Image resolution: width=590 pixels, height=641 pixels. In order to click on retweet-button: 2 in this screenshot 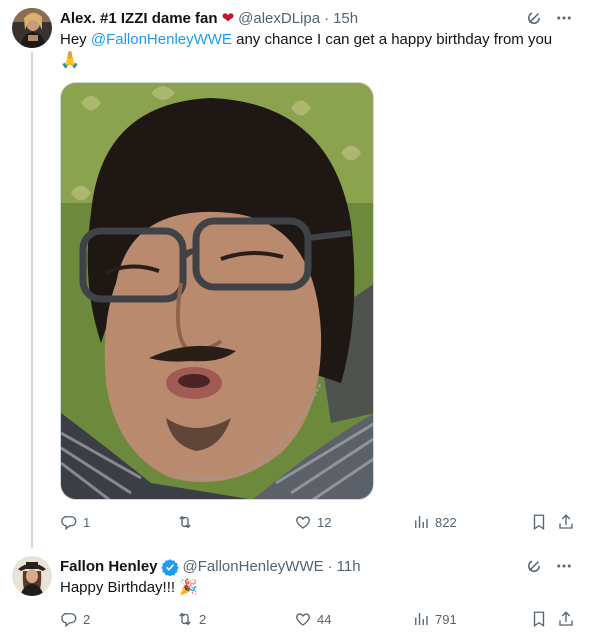, I will do `click(191, 619)`.